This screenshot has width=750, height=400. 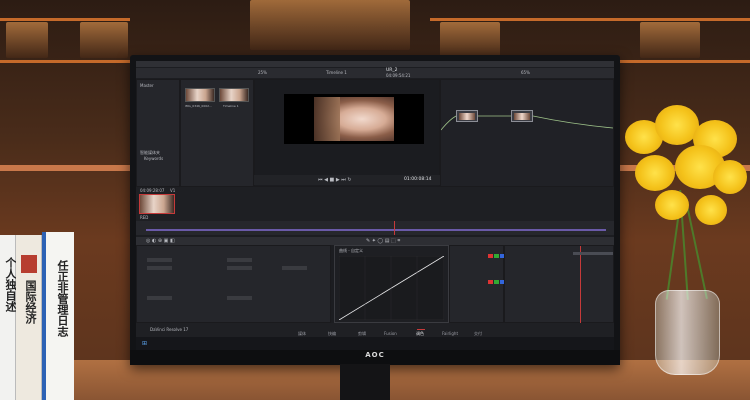 What do you see at coordinates (158, 133) in the screenshot?
I see `media-pool-bins: Master 智能媒体夹 Keywords` at bounding box center [158, 133].